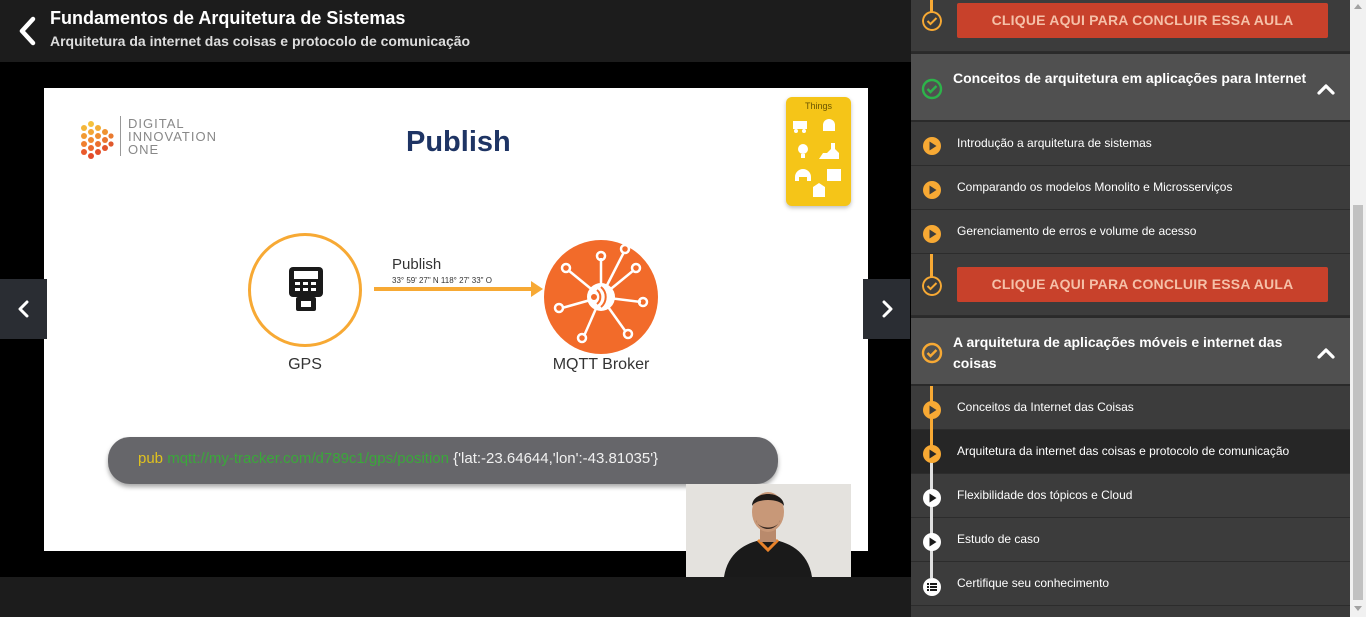  I want to click on next-lesson-button, so click(886, 309).